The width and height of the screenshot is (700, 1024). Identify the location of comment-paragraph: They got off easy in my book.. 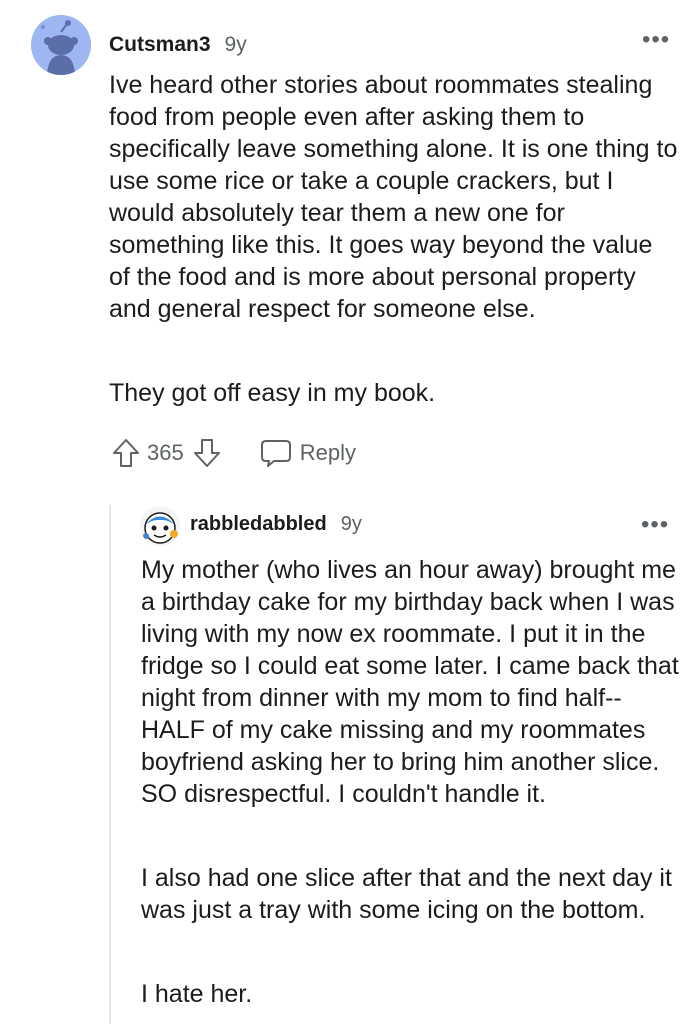
(272, 393).